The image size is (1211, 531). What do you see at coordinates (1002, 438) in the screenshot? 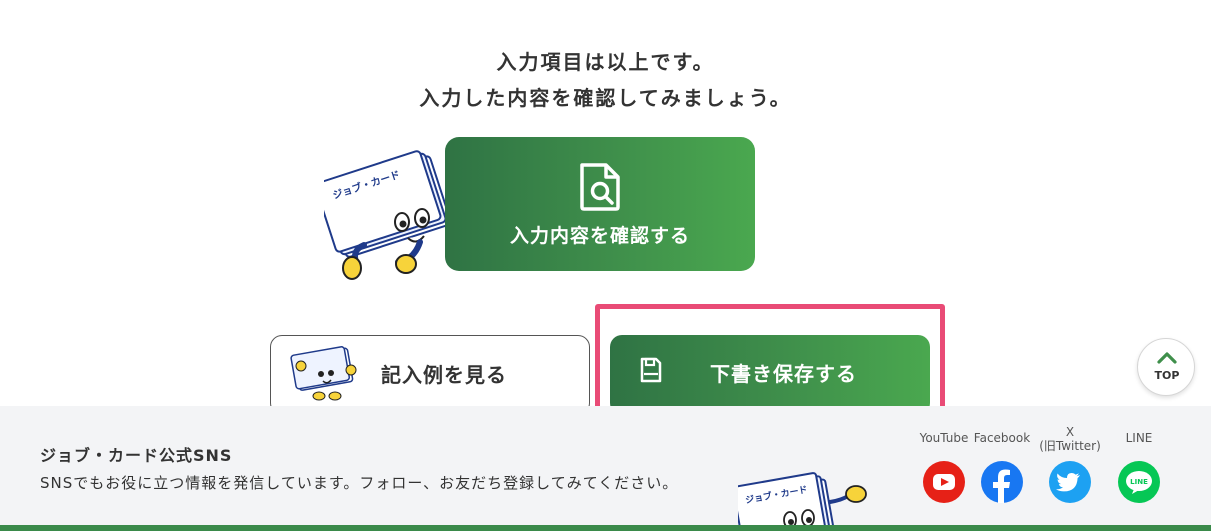
I see `sns-facebook-label: Facebook` at bounding box center [1002, 438].